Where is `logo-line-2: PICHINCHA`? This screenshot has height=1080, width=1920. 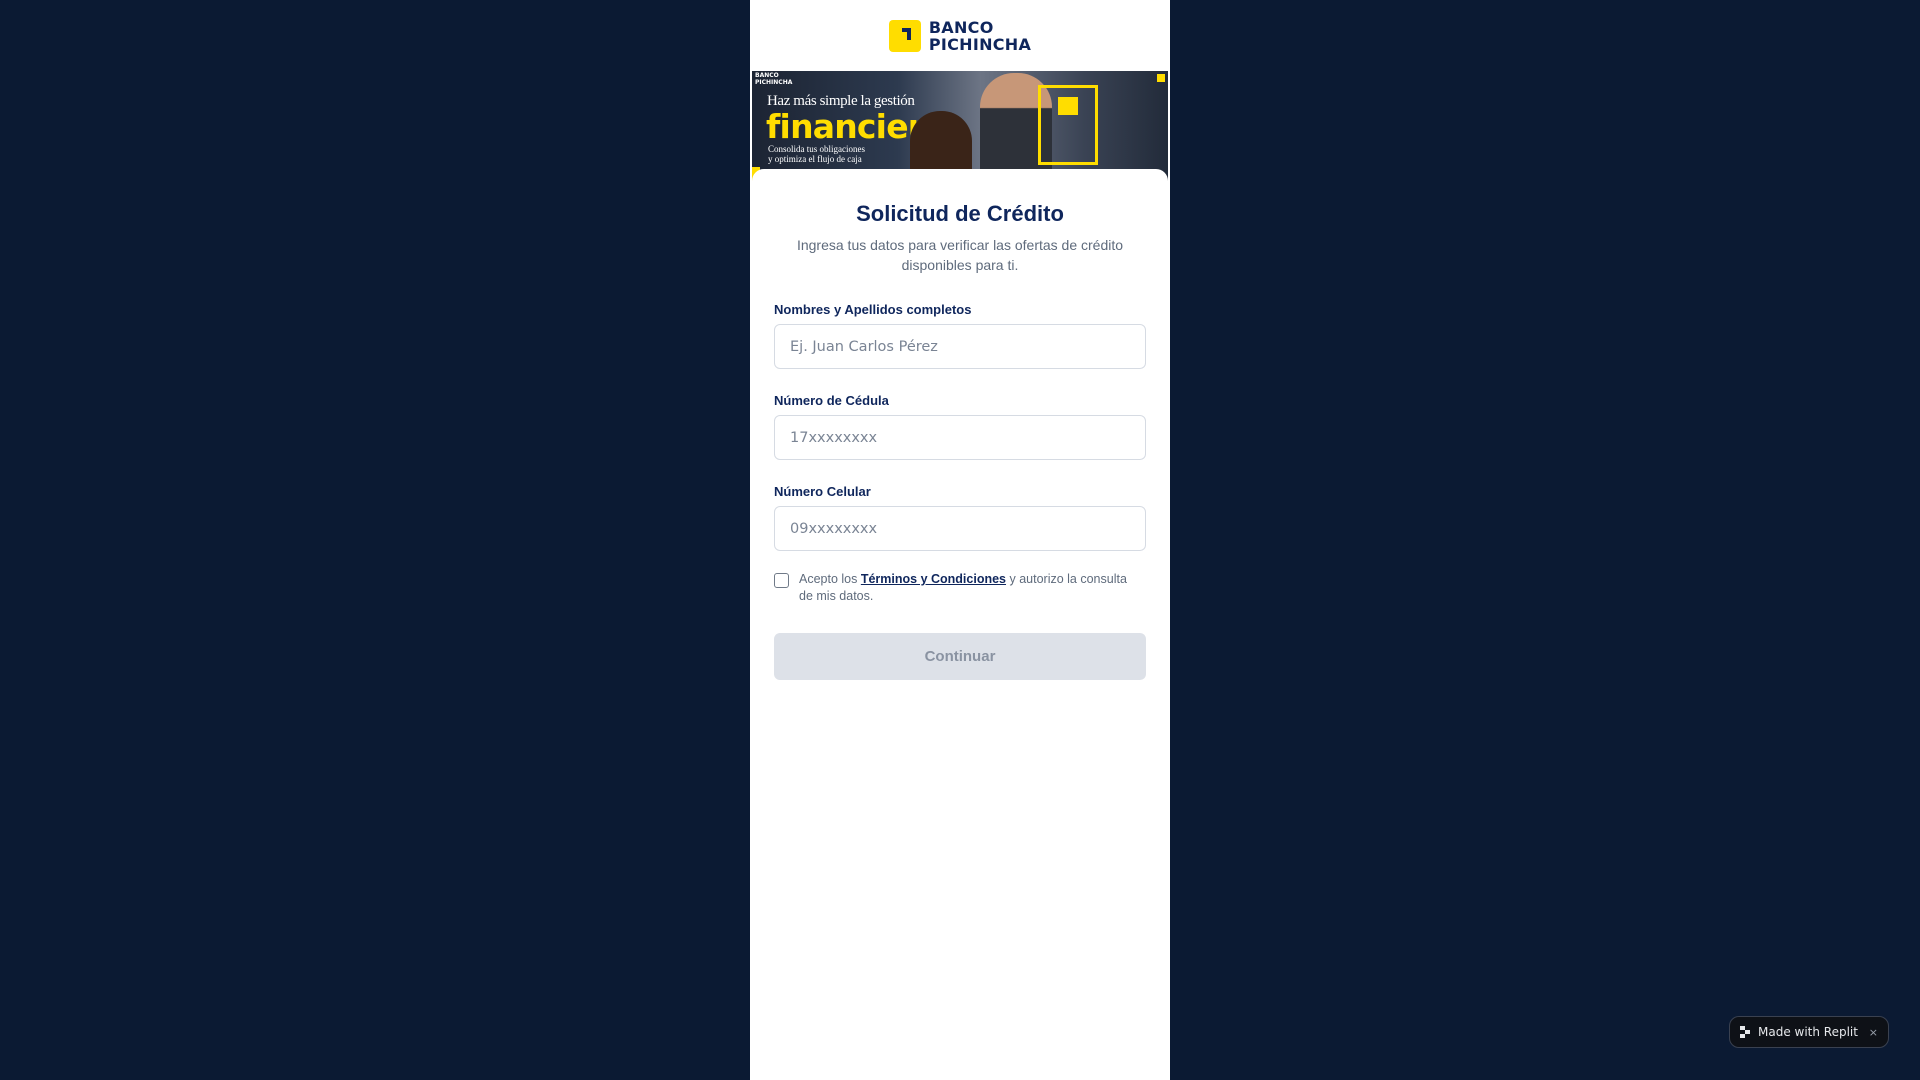 logo-line-2: PICHINCHA is located at coordinates (980, 44).